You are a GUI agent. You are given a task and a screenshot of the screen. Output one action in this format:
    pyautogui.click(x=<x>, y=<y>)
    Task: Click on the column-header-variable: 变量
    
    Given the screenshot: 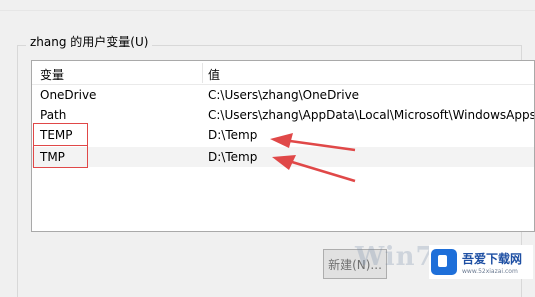 What is the action you would take?
    pyautogui.click(x=52, y=74)
    